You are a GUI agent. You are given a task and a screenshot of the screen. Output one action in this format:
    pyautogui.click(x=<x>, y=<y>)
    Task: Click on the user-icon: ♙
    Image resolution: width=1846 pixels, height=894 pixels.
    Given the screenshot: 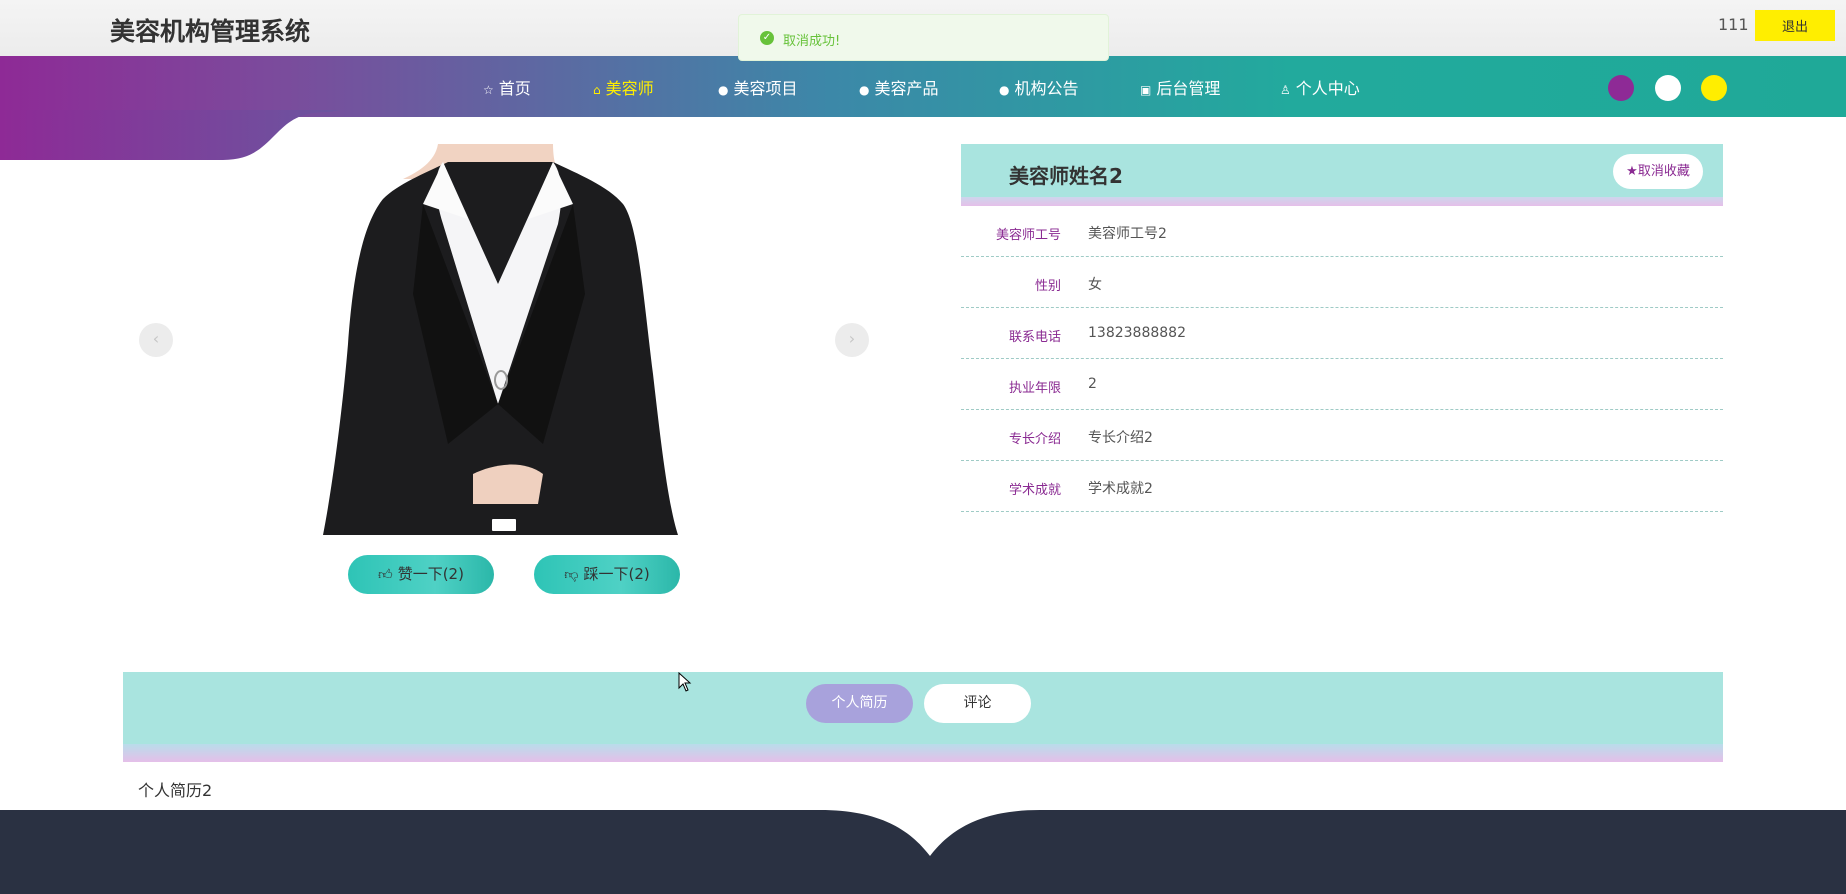 What is the action you would take?
    pyautogui.click(x=1285, y=90)
    